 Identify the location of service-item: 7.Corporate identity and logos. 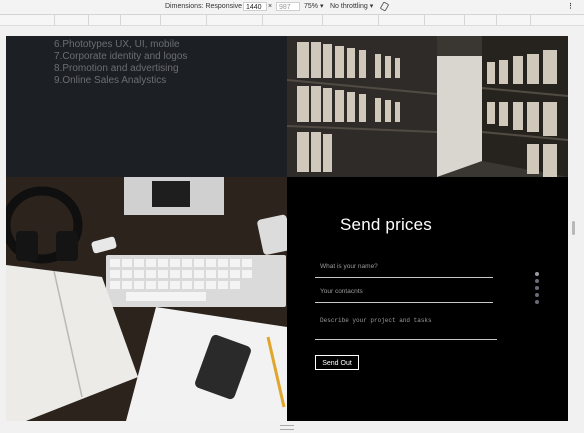
(121, 56).